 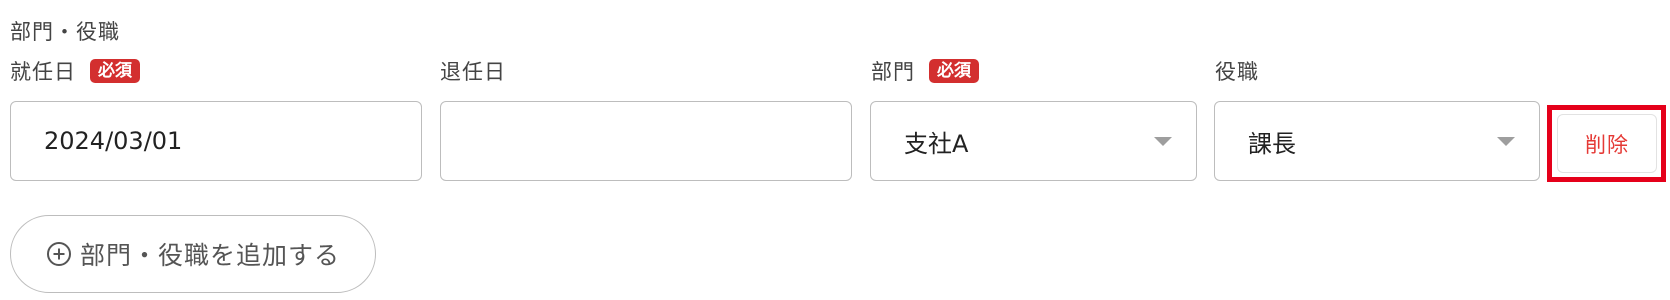 I want to click on add-button-label: 部門・役職を追加する, so click(x=209, y=255).